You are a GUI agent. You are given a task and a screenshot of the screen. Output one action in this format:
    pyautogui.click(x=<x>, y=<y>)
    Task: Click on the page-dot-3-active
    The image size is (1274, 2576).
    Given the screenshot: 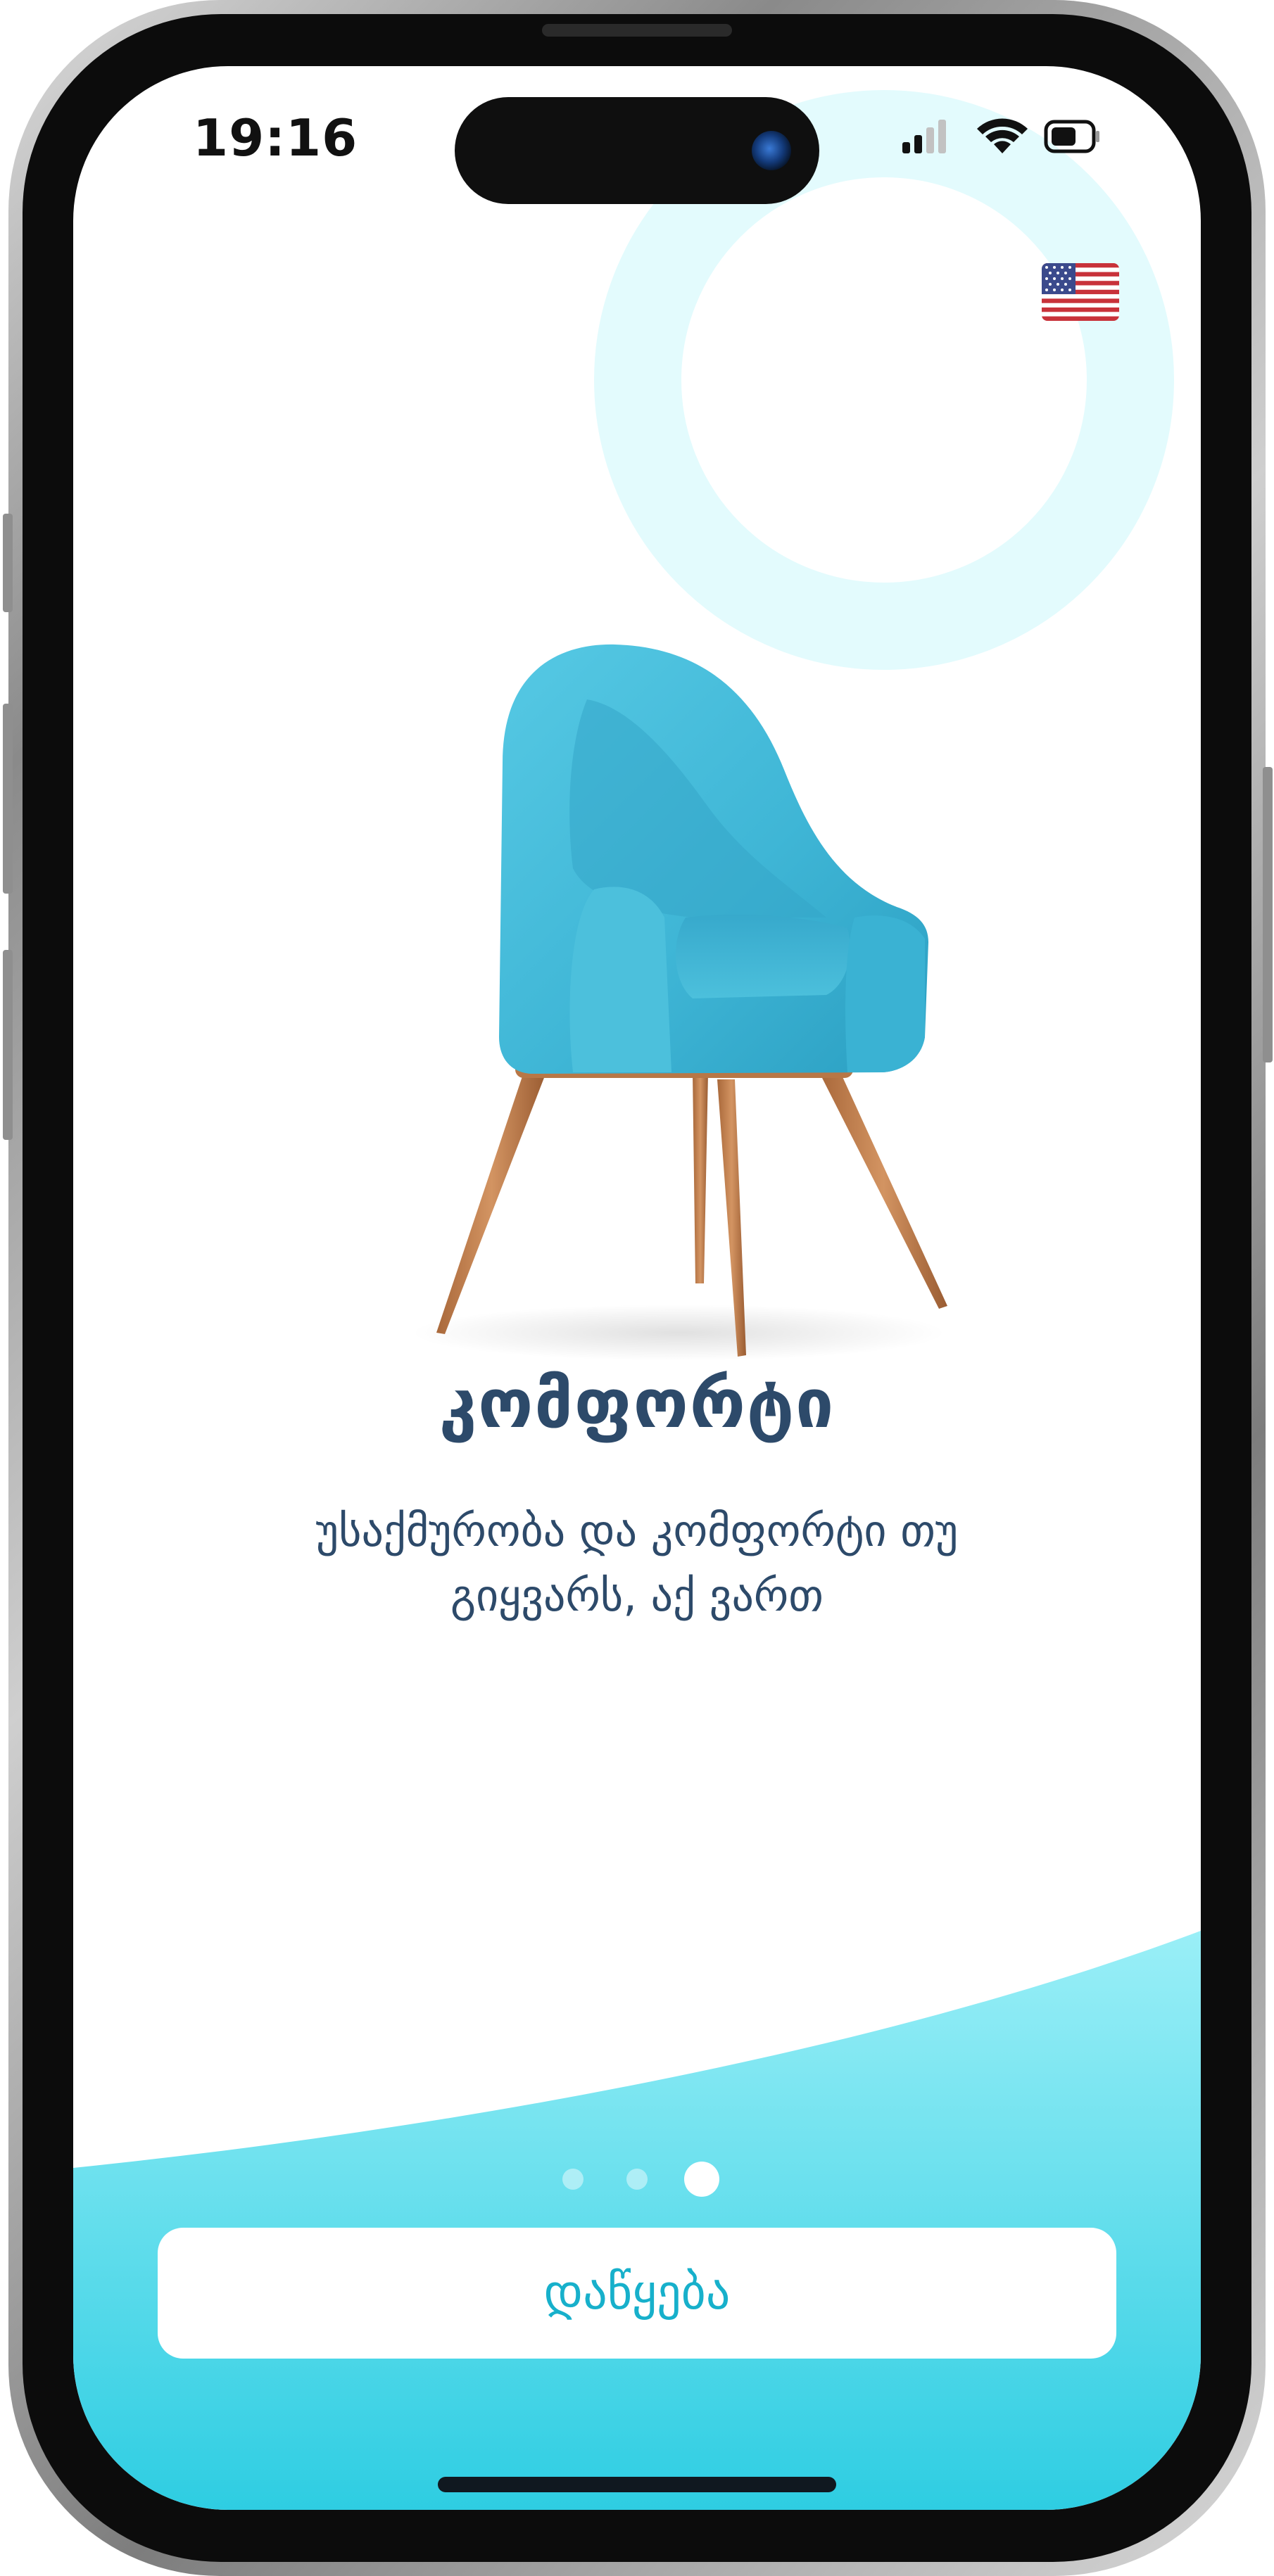 What is the action you would take?
    pyautogui.click(x=702, y=2179)
    